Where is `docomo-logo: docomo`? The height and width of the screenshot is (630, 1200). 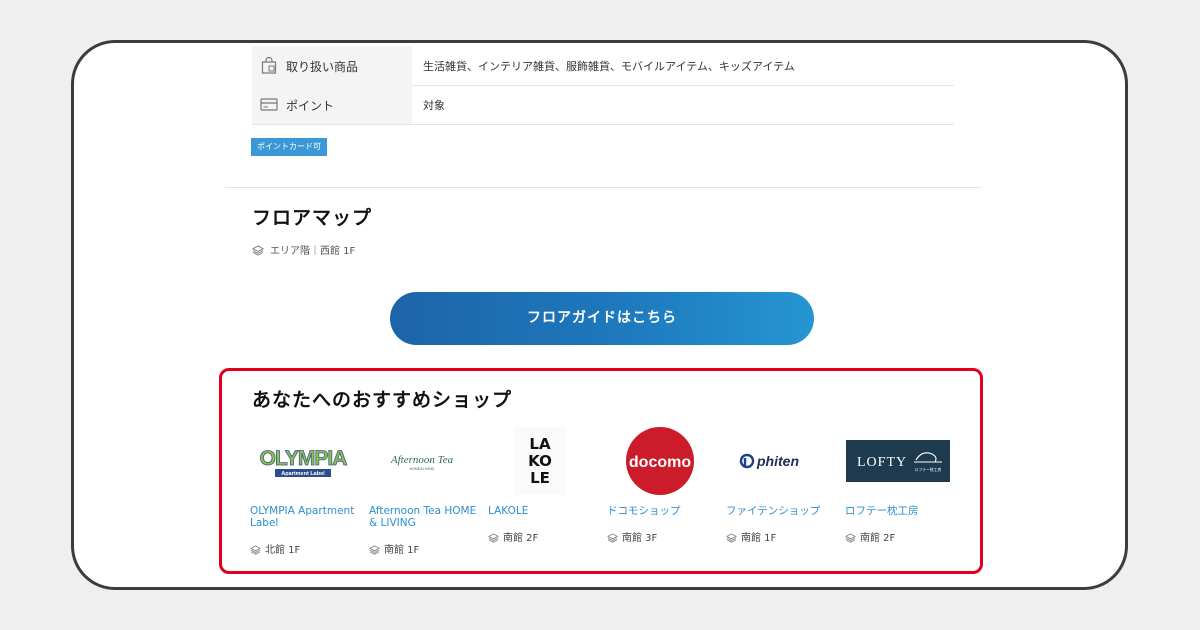 docomo-logo: docomo is located at coordinates (660, 461).